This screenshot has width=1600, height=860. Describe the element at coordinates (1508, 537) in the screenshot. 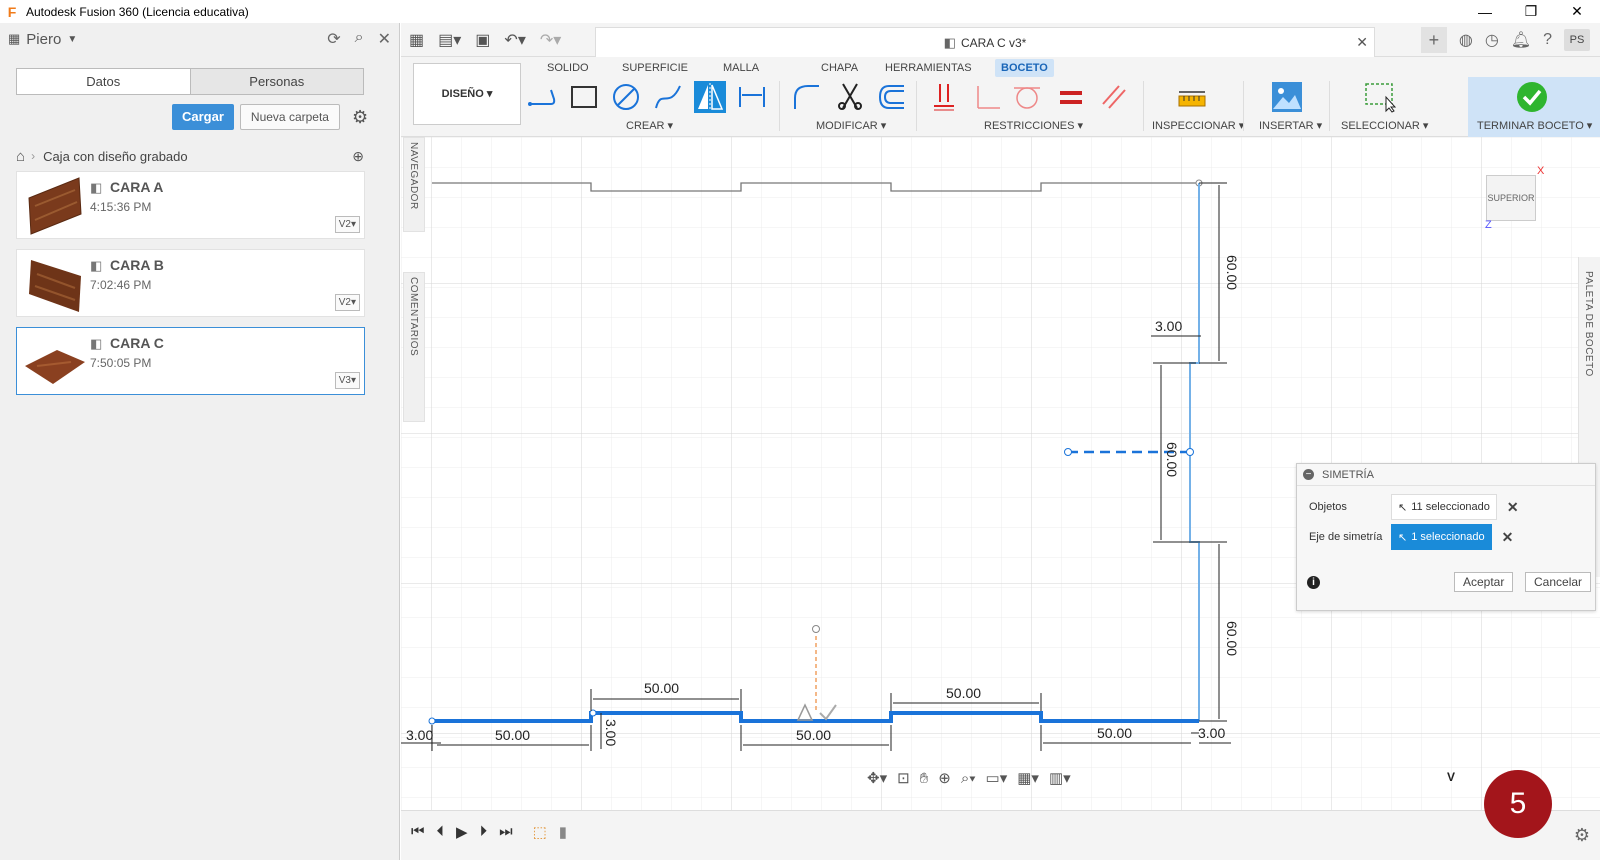

I see `clear-axis-icon: ✕` at that location.